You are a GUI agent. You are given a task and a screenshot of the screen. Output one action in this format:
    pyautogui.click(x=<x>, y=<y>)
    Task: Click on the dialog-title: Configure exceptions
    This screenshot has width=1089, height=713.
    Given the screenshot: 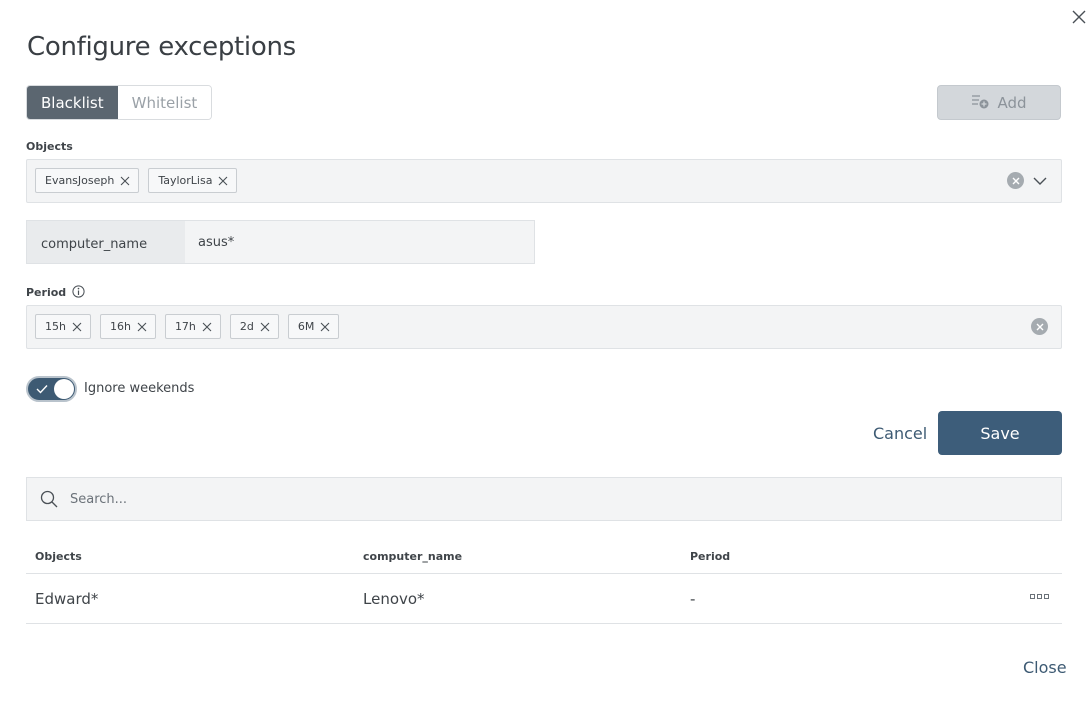 What is the action you would take?
    pyautogui.click(x=161, y=47)
    